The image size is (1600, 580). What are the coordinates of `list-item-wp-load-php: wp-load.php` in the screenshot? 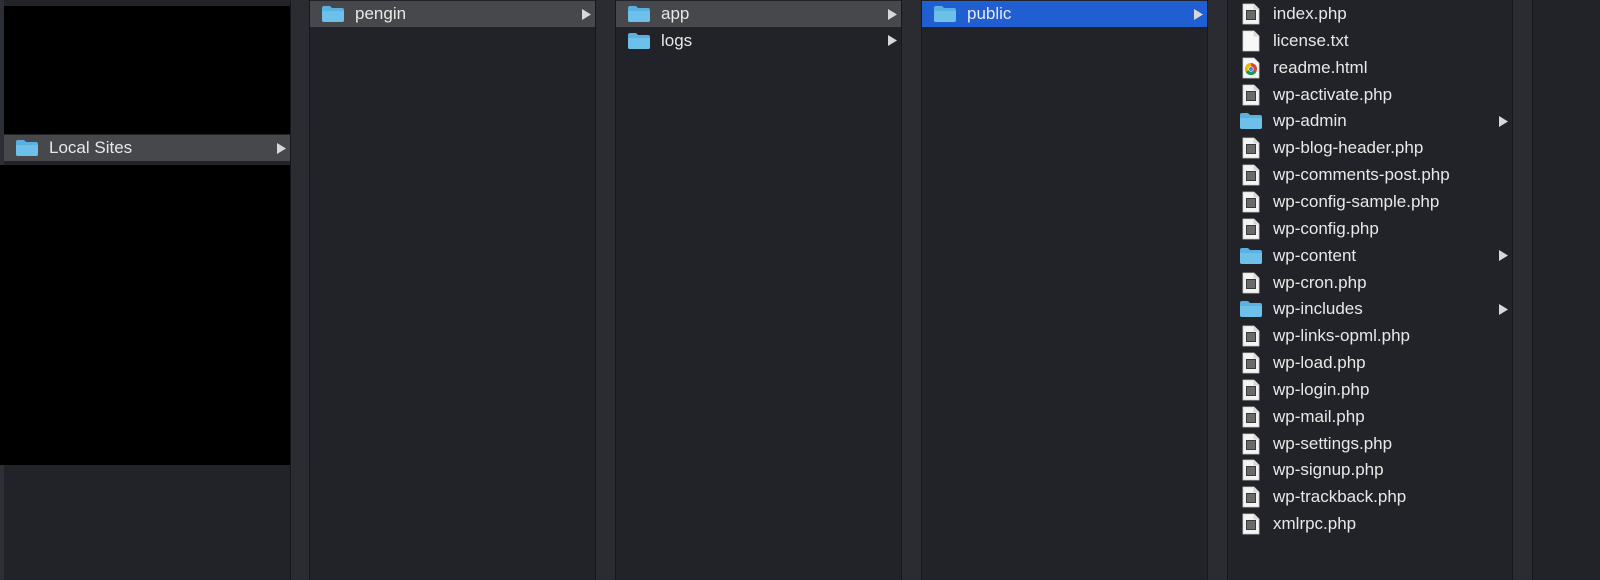 It's located at (1370, 363).